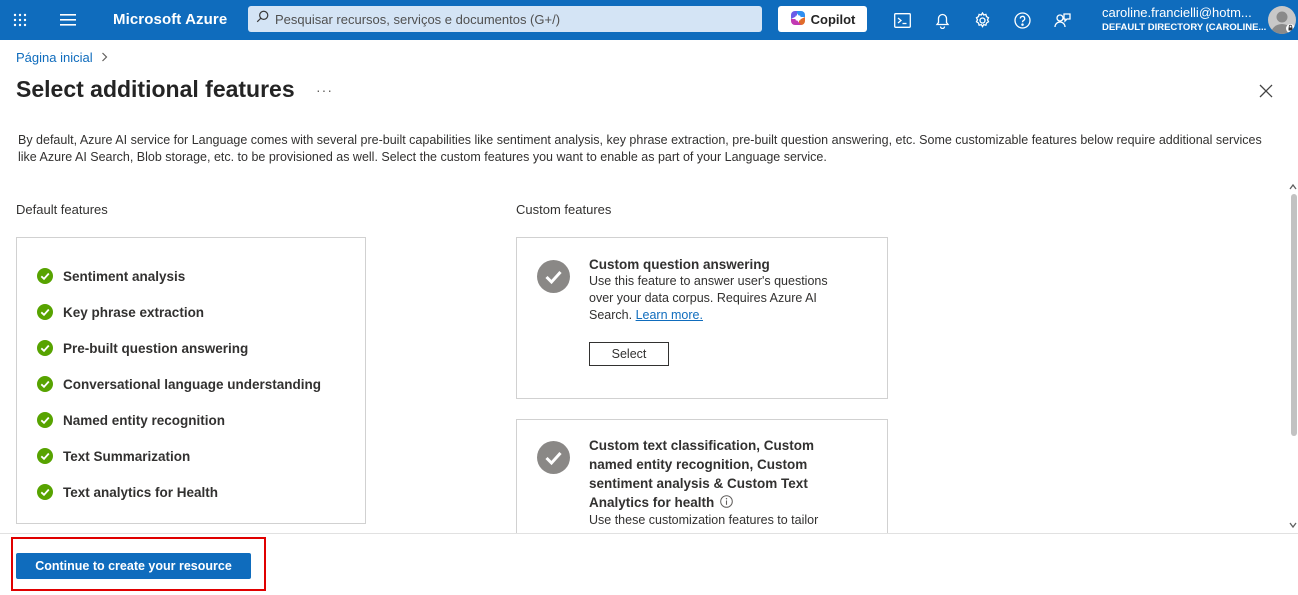 This screenshot has width=1298, height=595. What do you see at coordinates (1282, 20) in the screenshot?
I see `avatar` at bounding box center [1282, 20].